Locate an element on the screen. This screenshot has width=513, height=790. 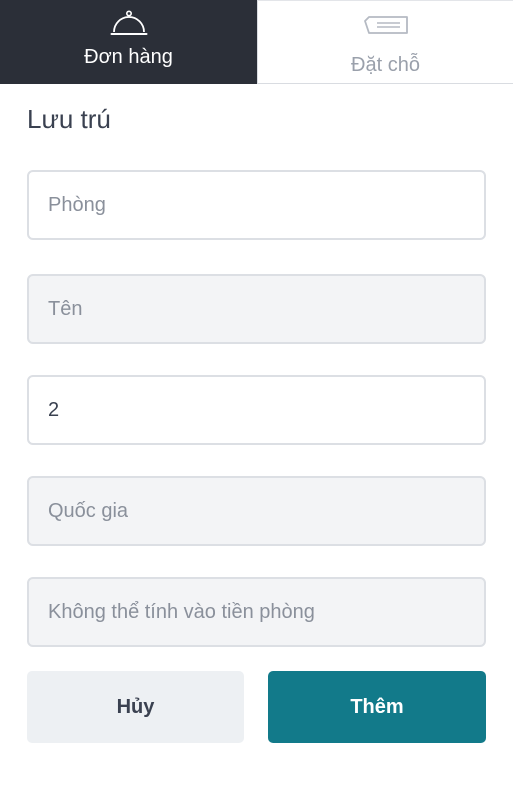
country-field: Quốc gia is located at coordinates (256, 511).